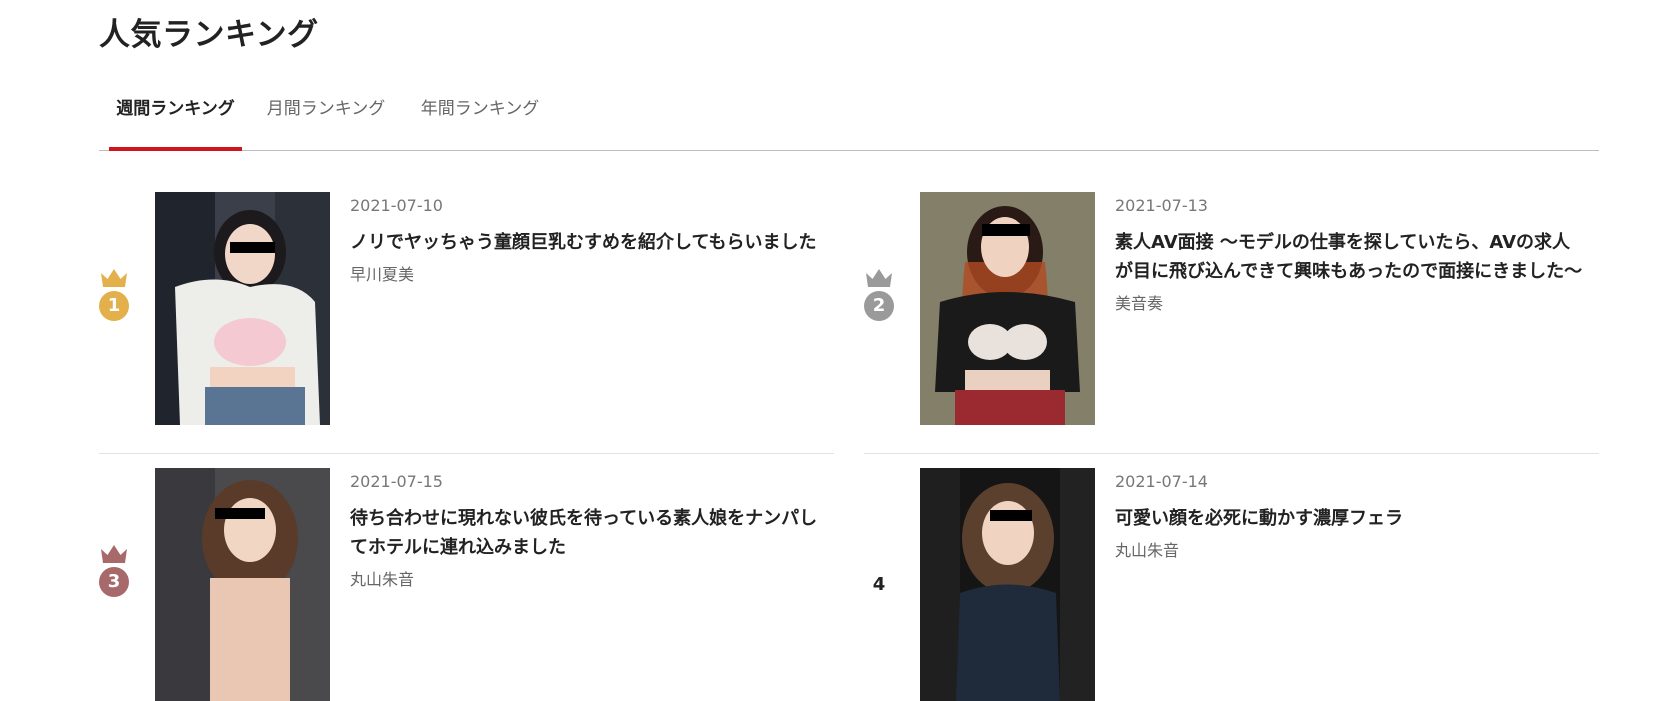 The width and height of the screenshot is (1655, 701). I want to click on item-meta: 2021-07-14 可愛い顔を必死に動かす濃厚フェラ 丸山朱音, so click(1350, 515).